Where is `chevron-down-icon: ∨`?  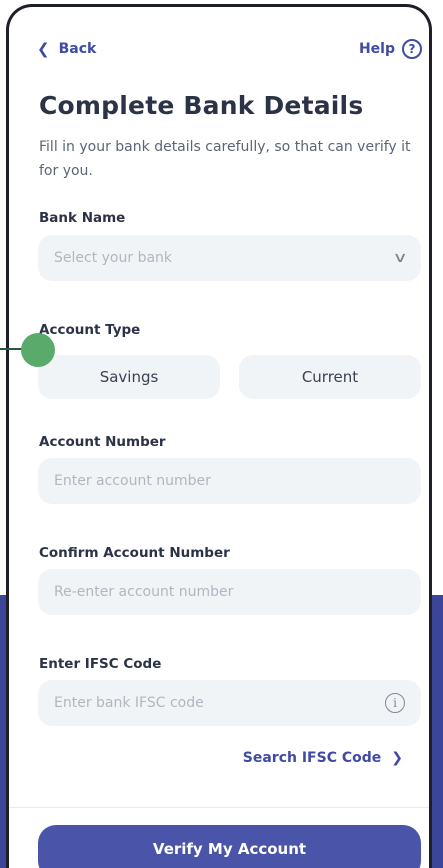
chevron-down-icon: ∨ is located at coordinates (400, 258).